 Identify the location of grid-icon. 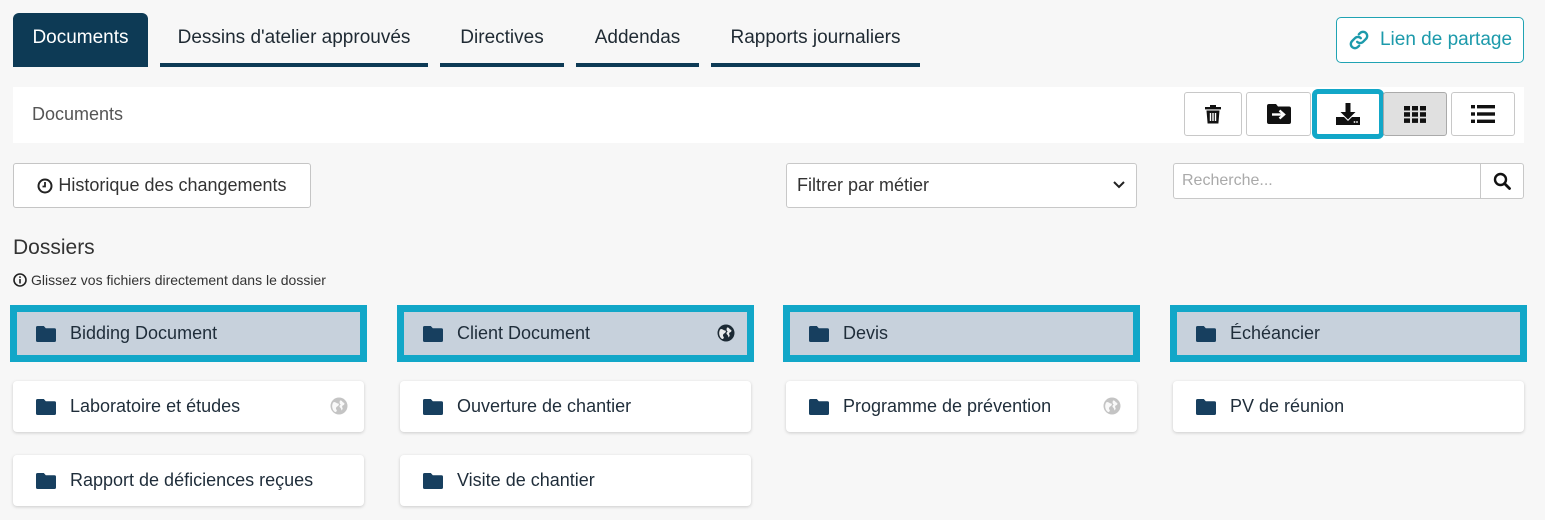
(1415, 114).